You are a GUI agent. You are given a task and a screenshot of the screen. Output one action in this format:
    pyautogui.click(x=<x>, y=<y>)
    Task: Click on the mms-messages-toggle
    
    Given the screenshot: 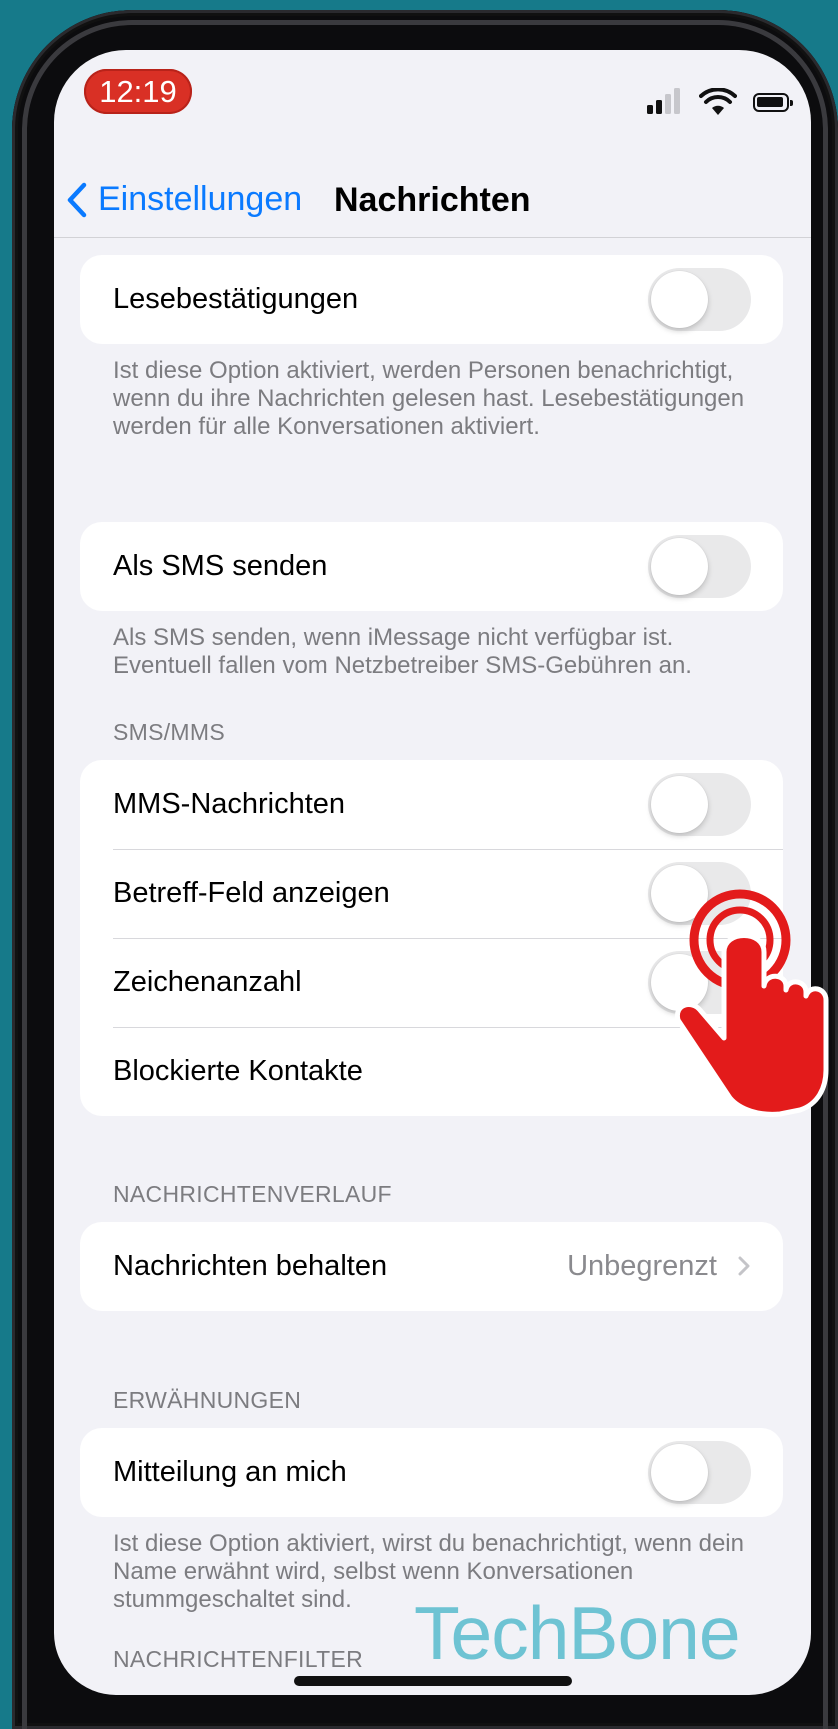 What is the action you would take?
    pyautogui.click(x=699, y=804)
    